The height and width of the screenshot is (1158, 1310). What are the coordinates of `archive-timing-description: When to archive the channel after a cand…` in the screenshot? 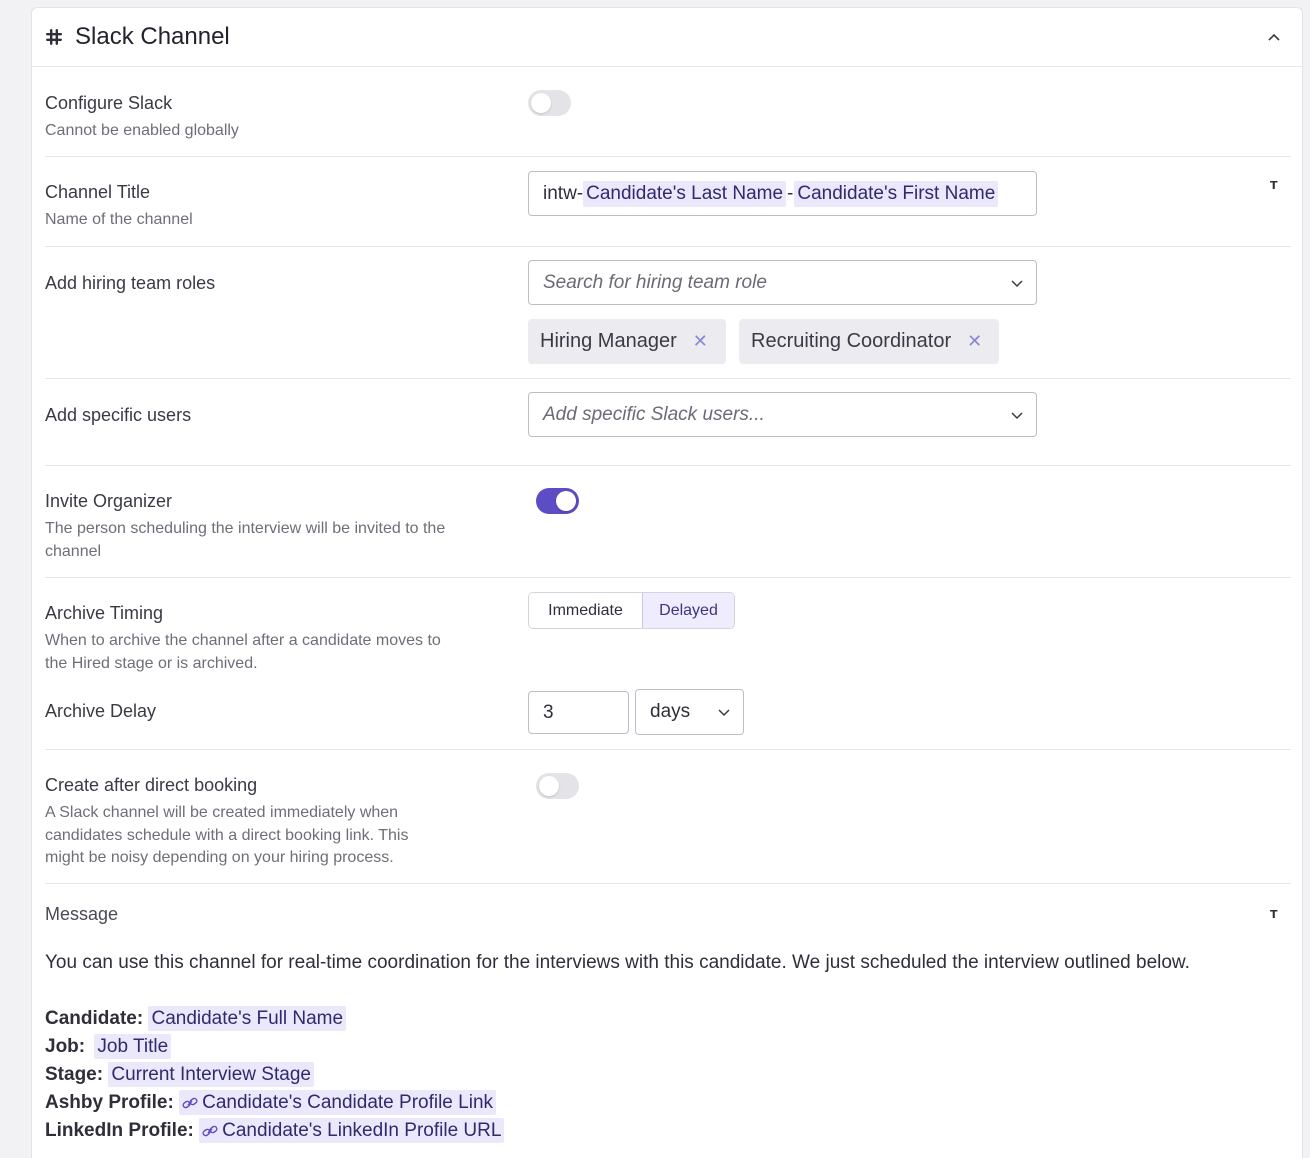 It's located at (243, 652).